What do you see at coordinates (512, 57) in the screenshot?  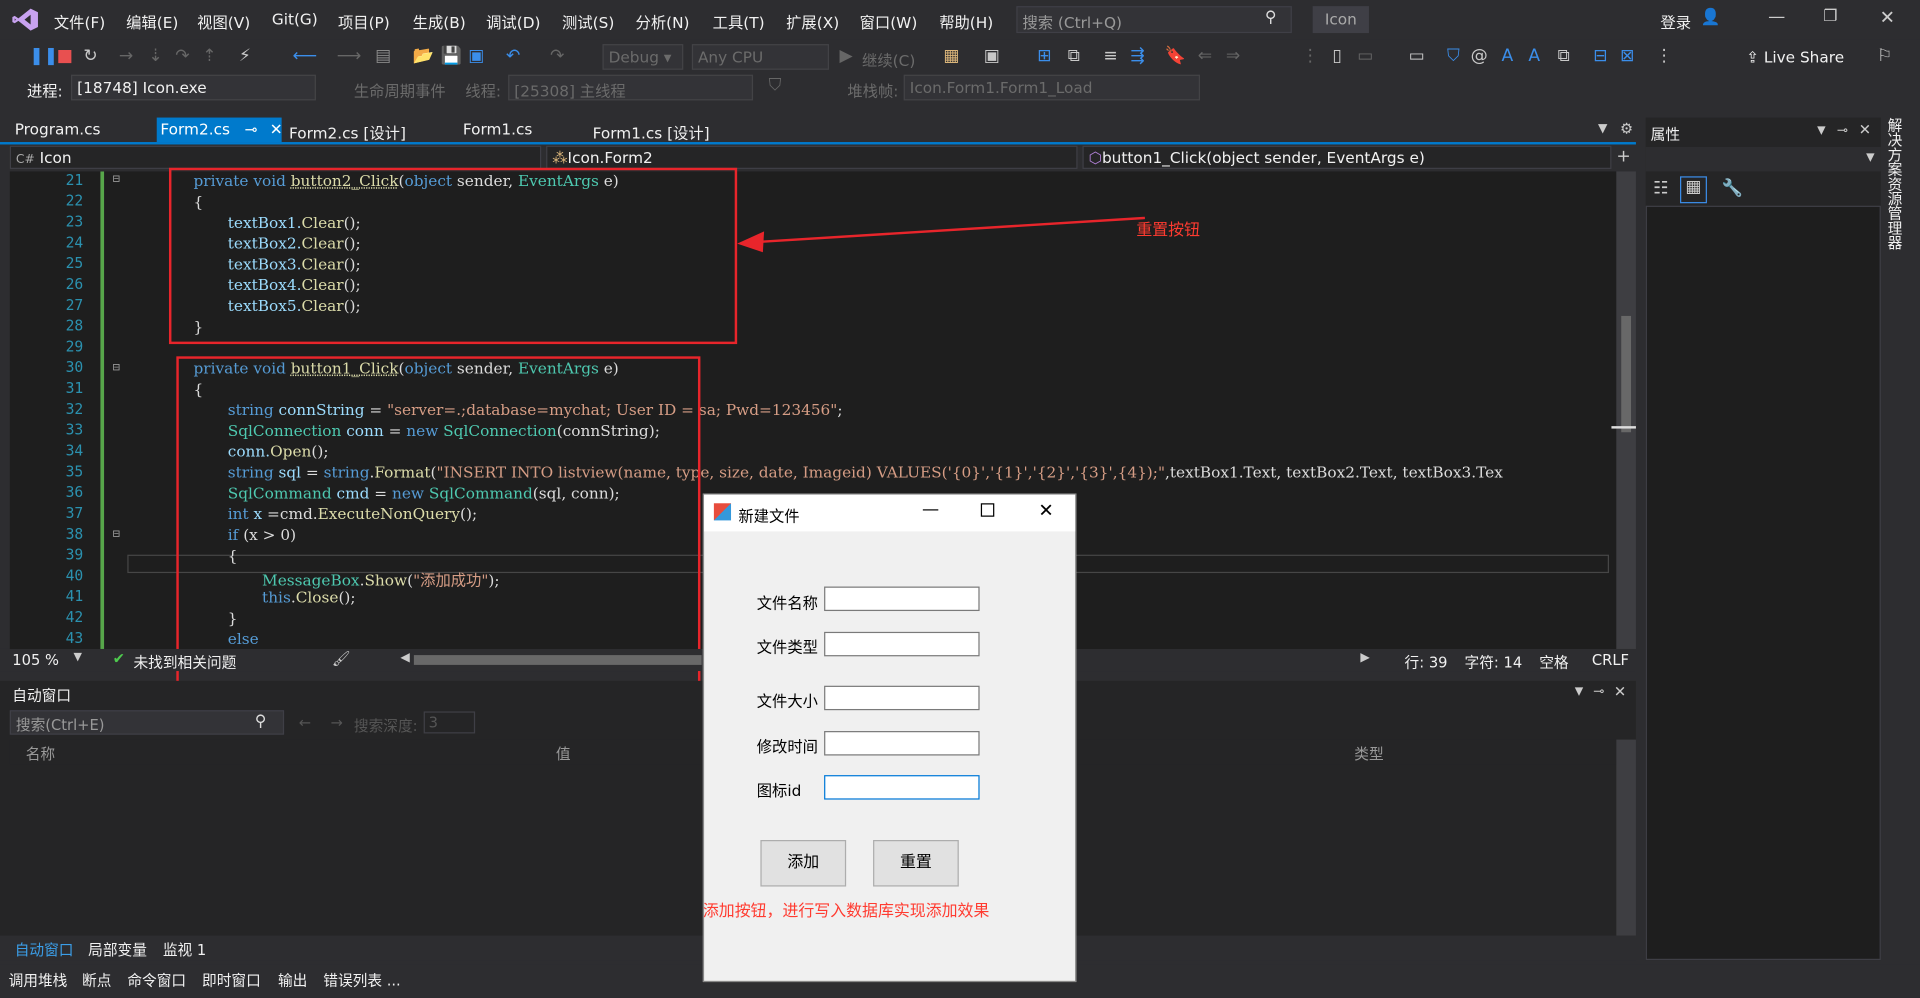 I see `undo-icon: ↶` at bounding box center [512, 57].